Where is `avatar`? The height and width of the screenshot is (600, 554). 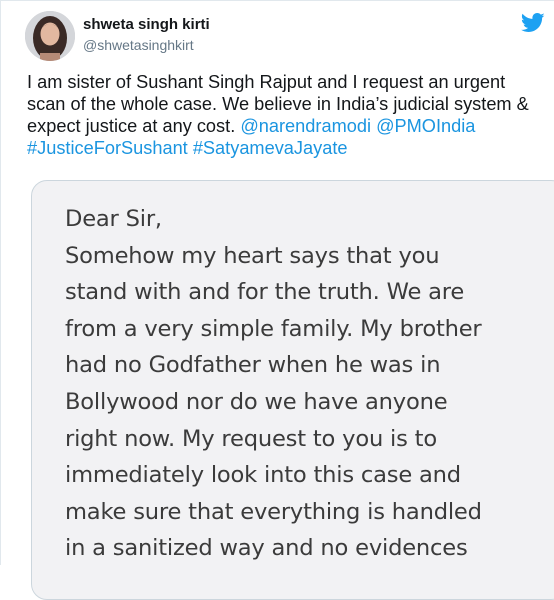
avatar is located at coordinates (50, 36).